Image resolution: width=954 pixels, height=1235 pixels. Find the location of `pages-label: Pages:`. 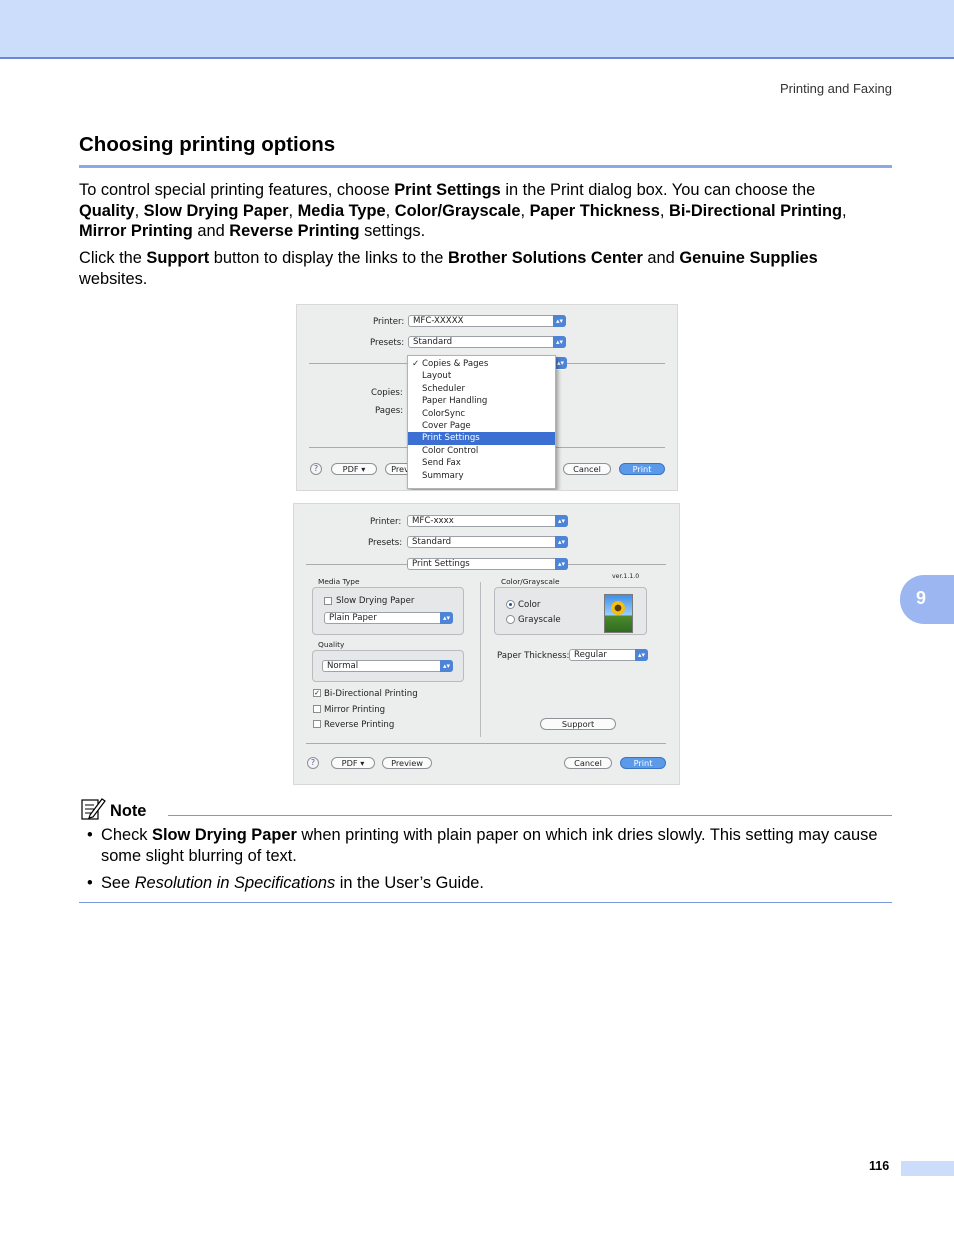

pages-label: Pages: is located at coordinates (389, 411).